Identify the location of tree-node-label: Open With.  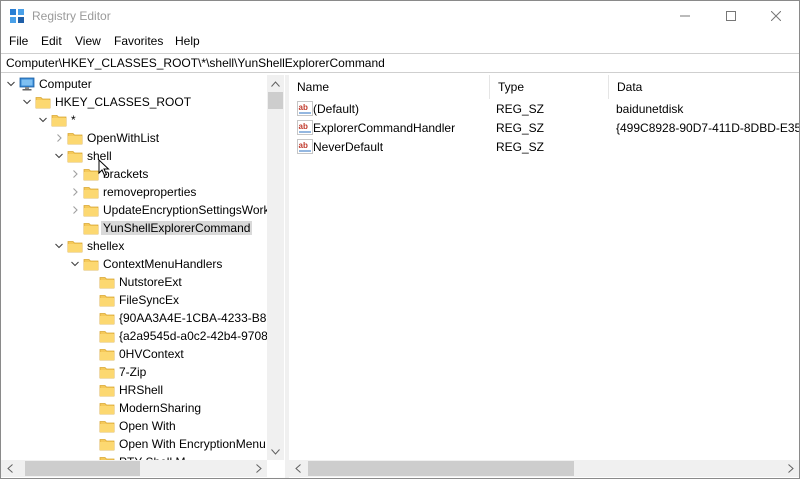
(147, 426).